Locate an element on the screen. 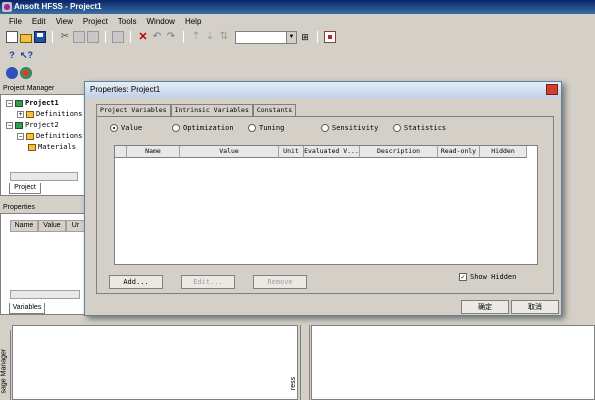 Image resolution: width=595 pixels, height=400 pixels. main-toolbar: ✂ ✕ ↶ ↷ ⇡ ⇣ ⇅ ▼ ⊞ is located at coordinates (297, 37).